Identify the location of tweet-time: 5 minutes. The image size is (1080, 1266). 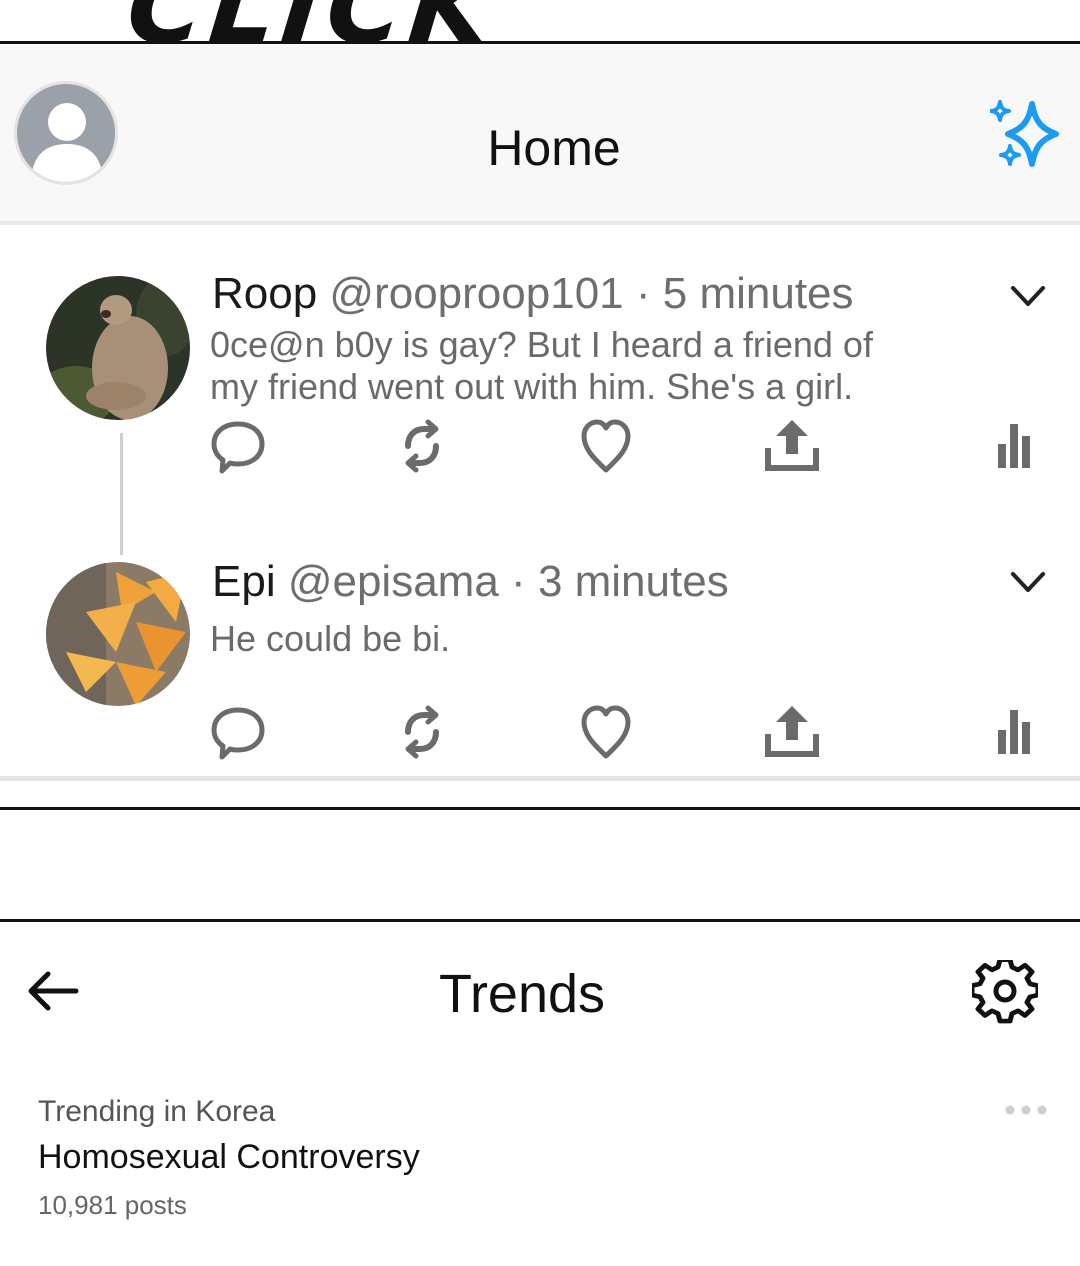
(758, 293).